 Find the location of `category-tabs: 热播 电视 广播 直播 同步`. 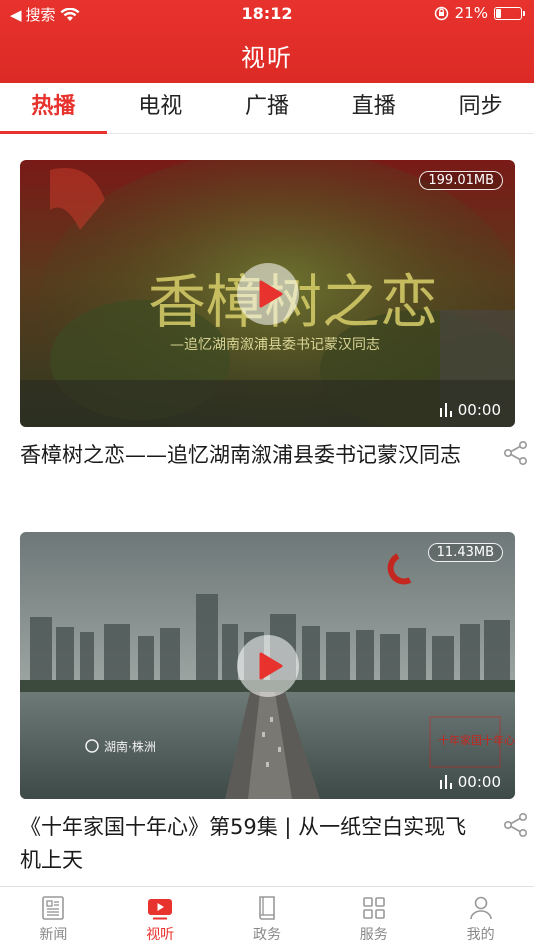

category-tabs: 热播 电视 广播 直播 同步 is located at coordinates (267, 108).